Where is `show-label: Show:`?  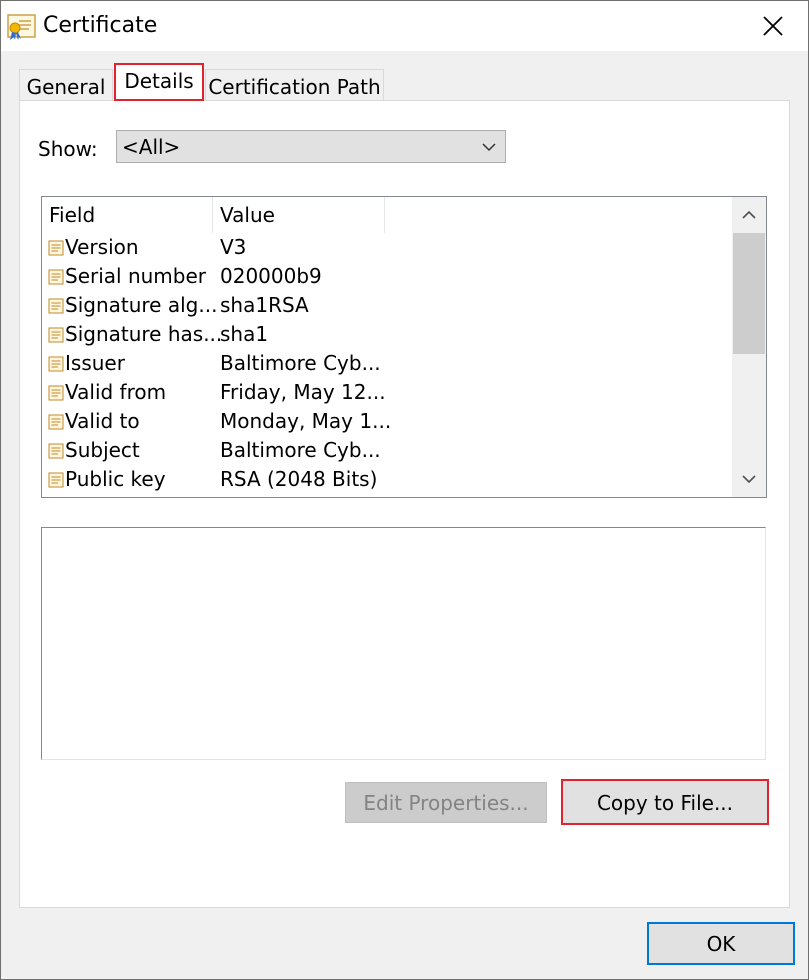 show-label: Show: is located at coordinates (68, 149).